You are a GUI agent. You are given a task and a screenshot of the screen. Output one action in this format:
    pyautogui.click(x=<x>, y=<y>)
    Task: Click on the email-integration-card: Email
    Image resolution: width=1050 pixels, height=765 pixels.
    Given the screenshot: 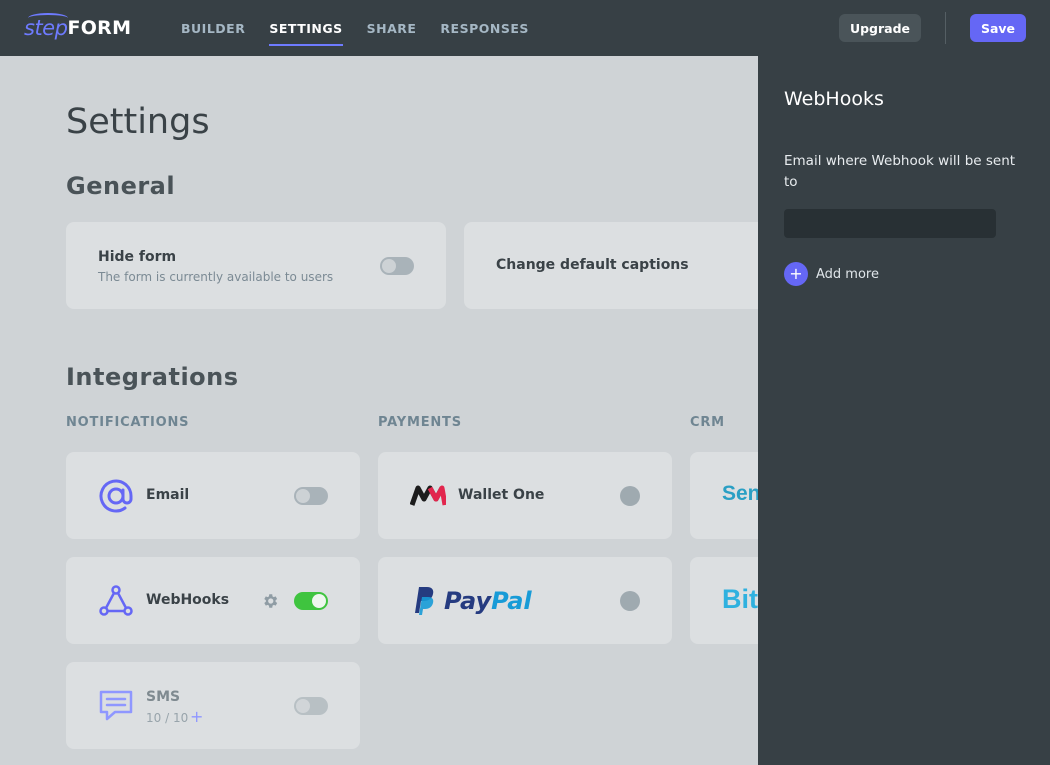 What is the action you would take?
    pyautogui.click(x=213, y=495)
    